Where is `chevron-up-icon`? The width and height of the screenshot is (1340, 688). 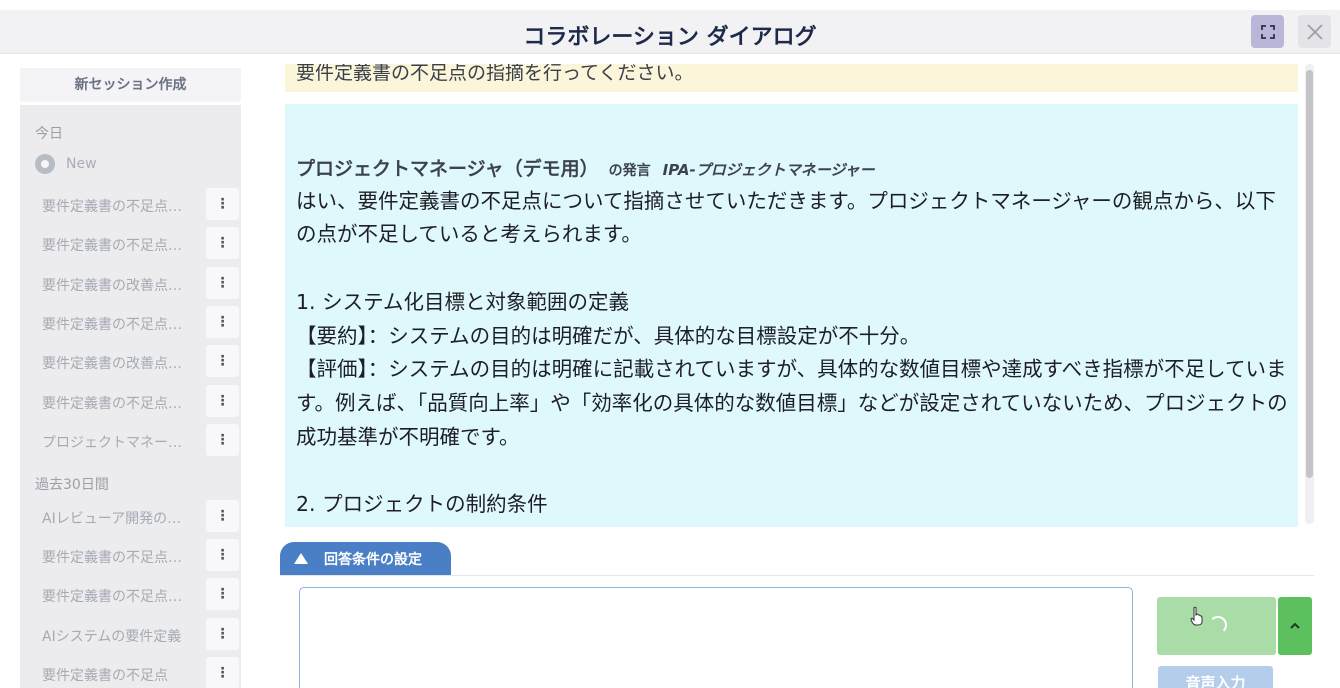 chevron-up-icon is located at coordinates (1295, 625).